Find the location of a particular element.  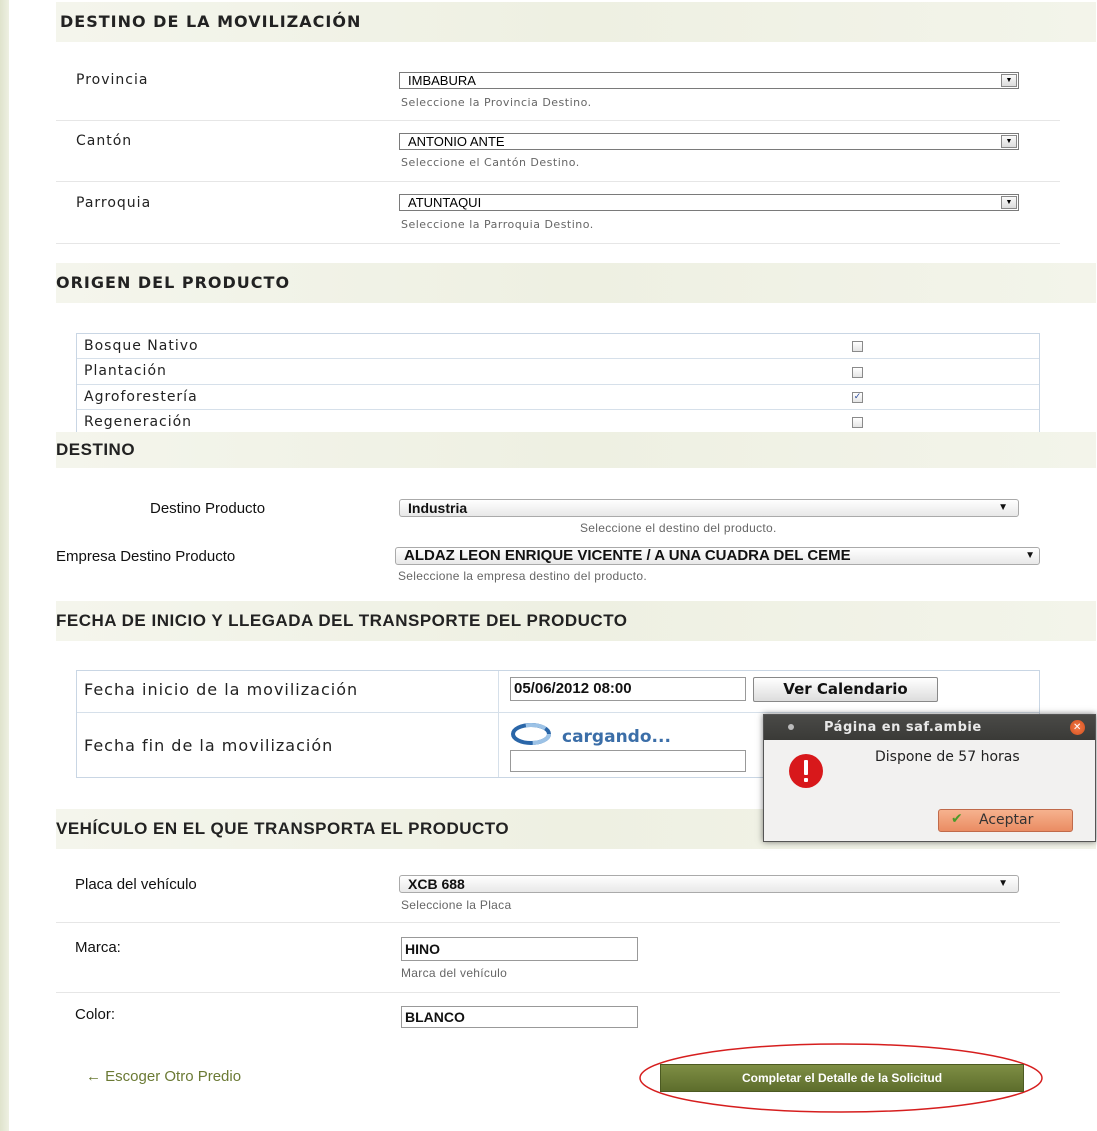

check-icon: ✔ is located at coordinates (957, 819).